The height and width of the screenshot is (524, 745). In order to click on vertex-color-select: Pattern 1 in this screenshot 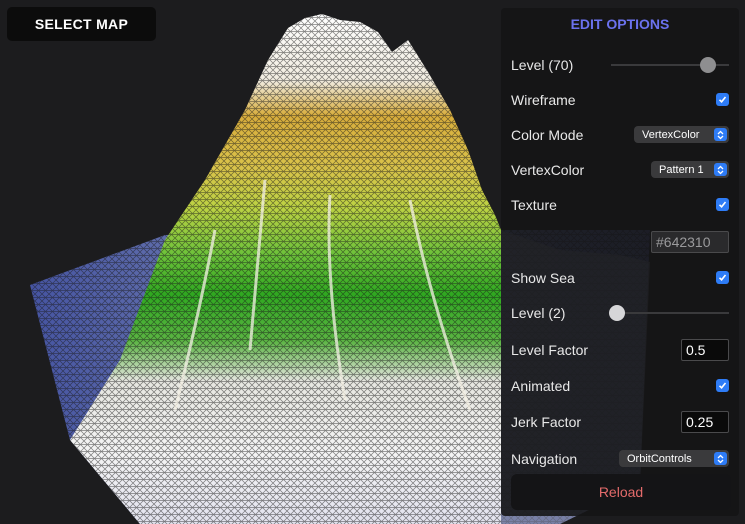, I will do `click(690, 169)`.